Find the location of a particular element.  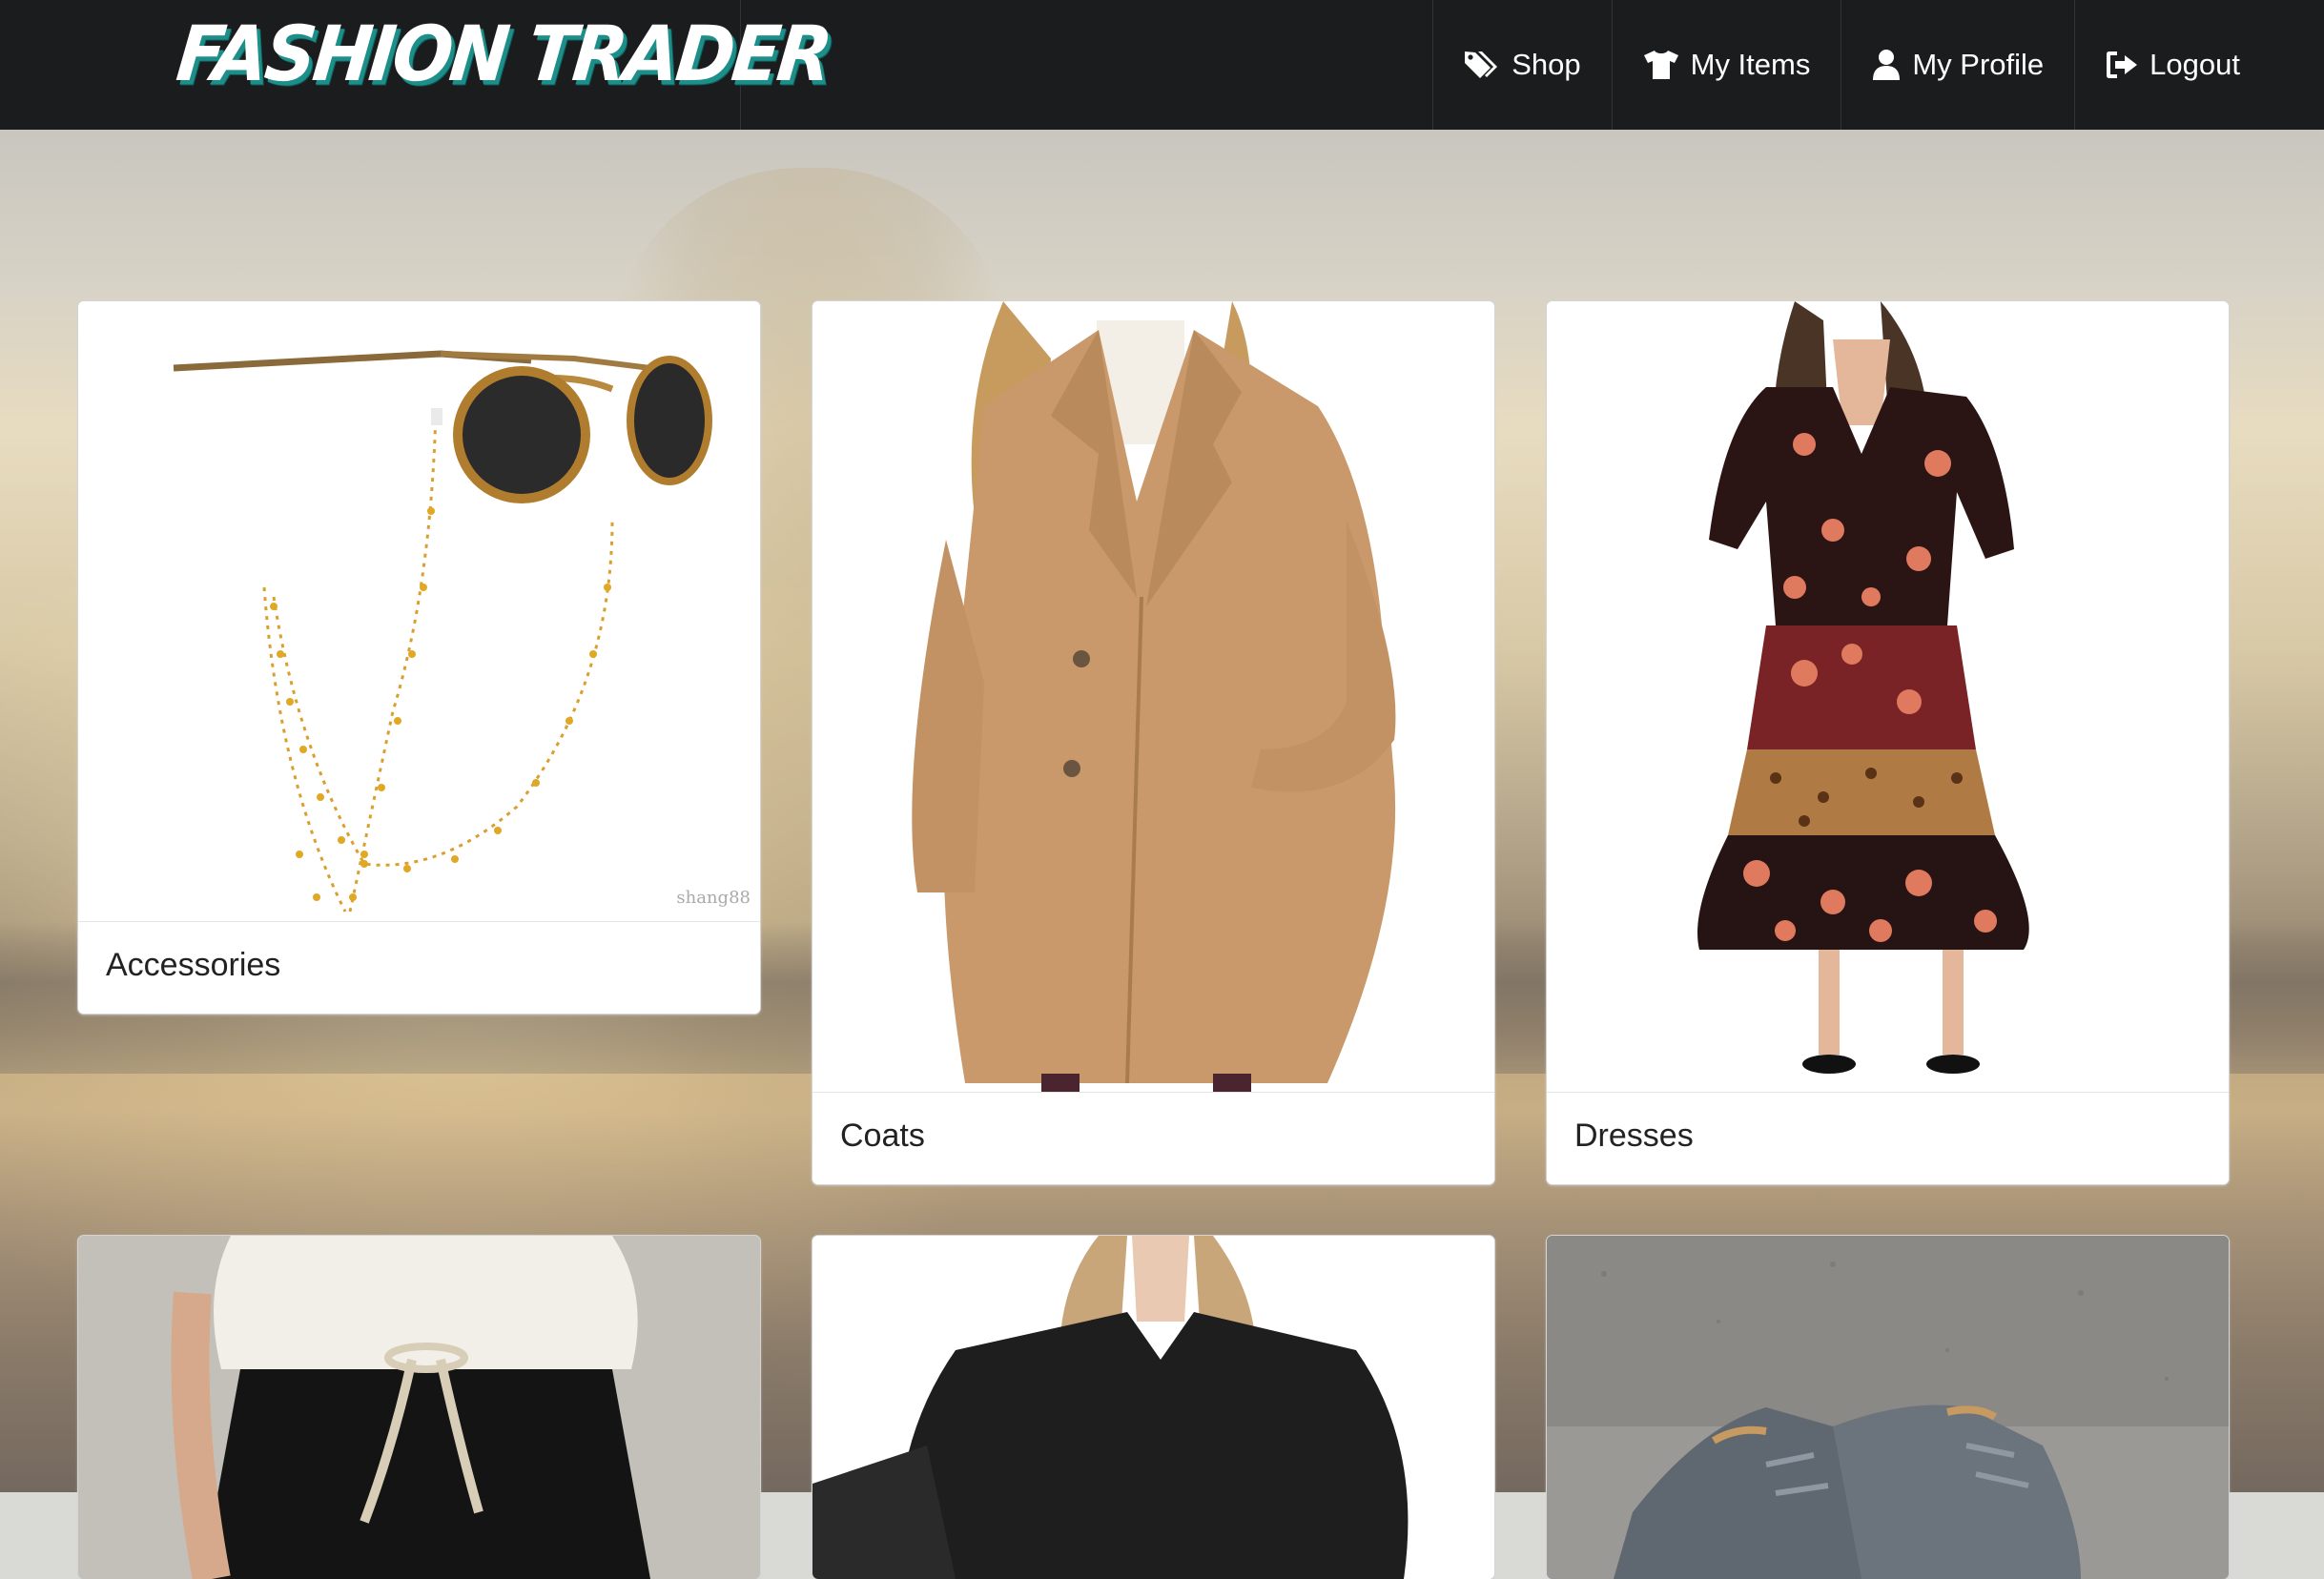

category-card-tops is located at coordinates (1153, 1407).